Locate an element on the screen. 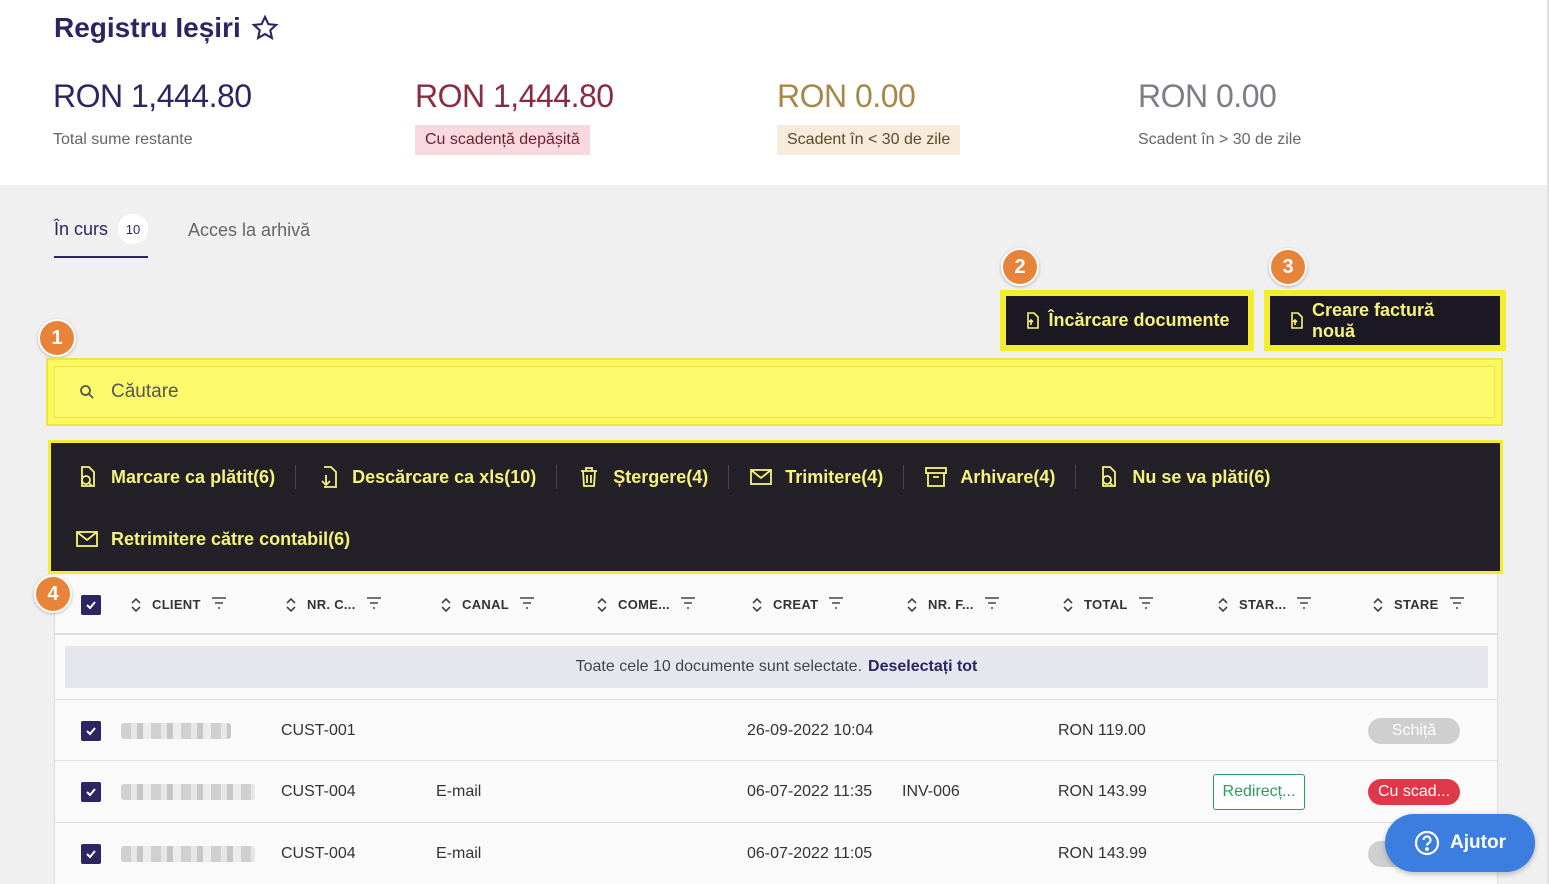 This screenshot has height=884, width=1549. column-label: CREAT is located at coordinates (796, 604).